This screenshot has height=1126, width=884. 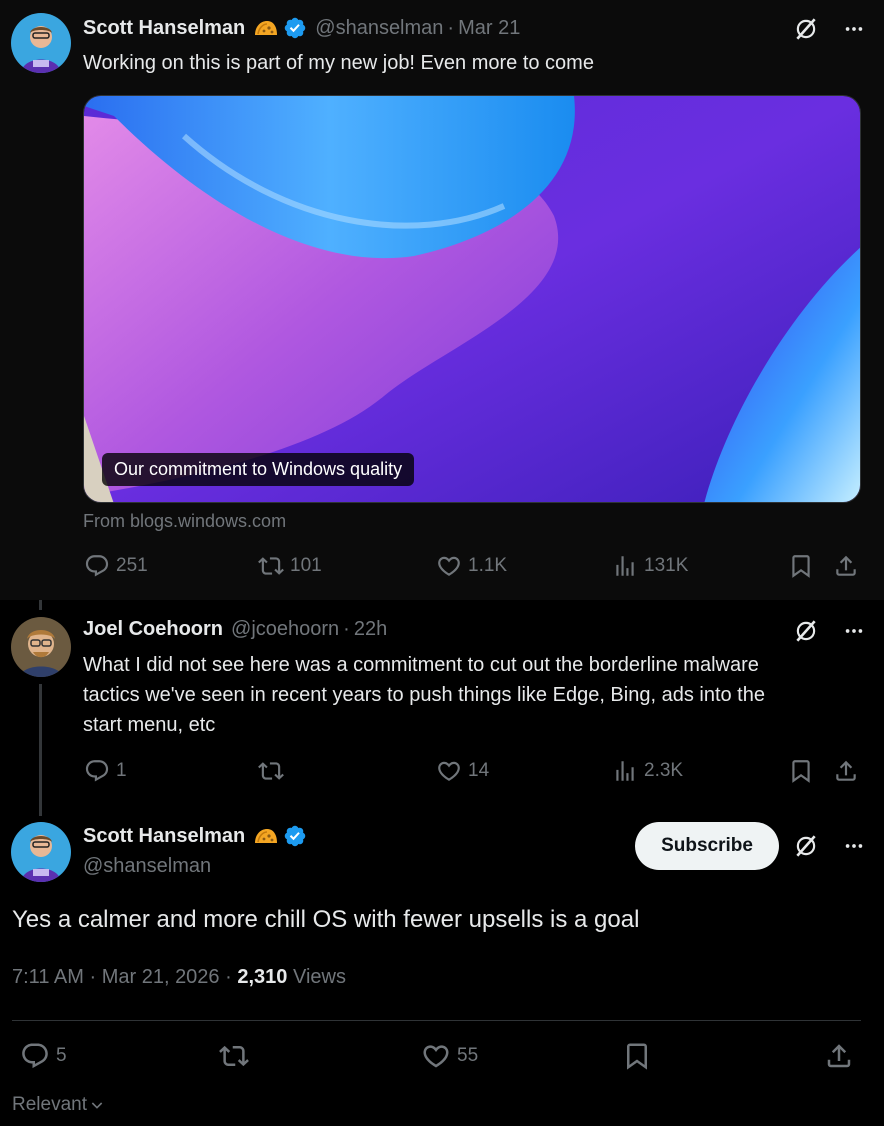 I want to click on views-count: 2.3K, so click(x=664, y=770).